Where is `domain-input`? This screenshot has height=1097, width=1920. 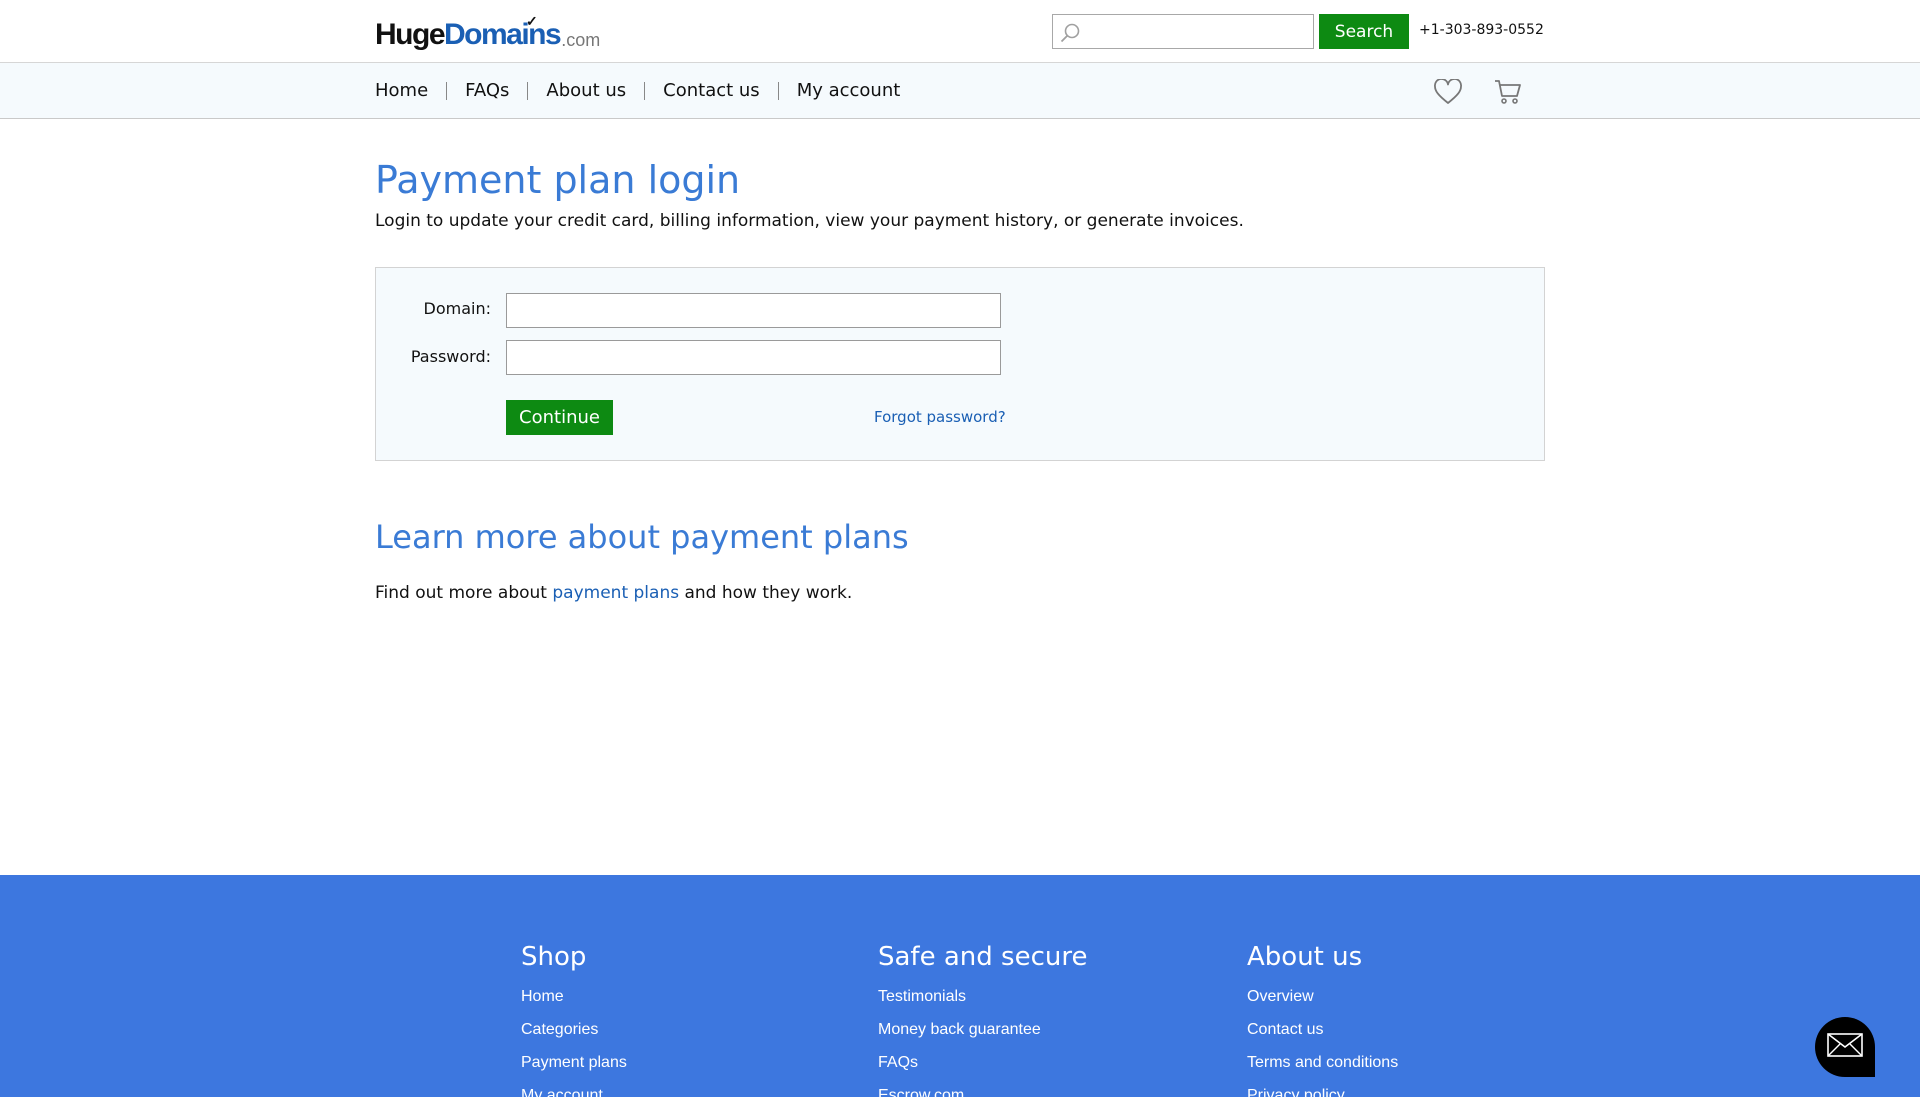
domain-input is located at coordinates (753, 310).